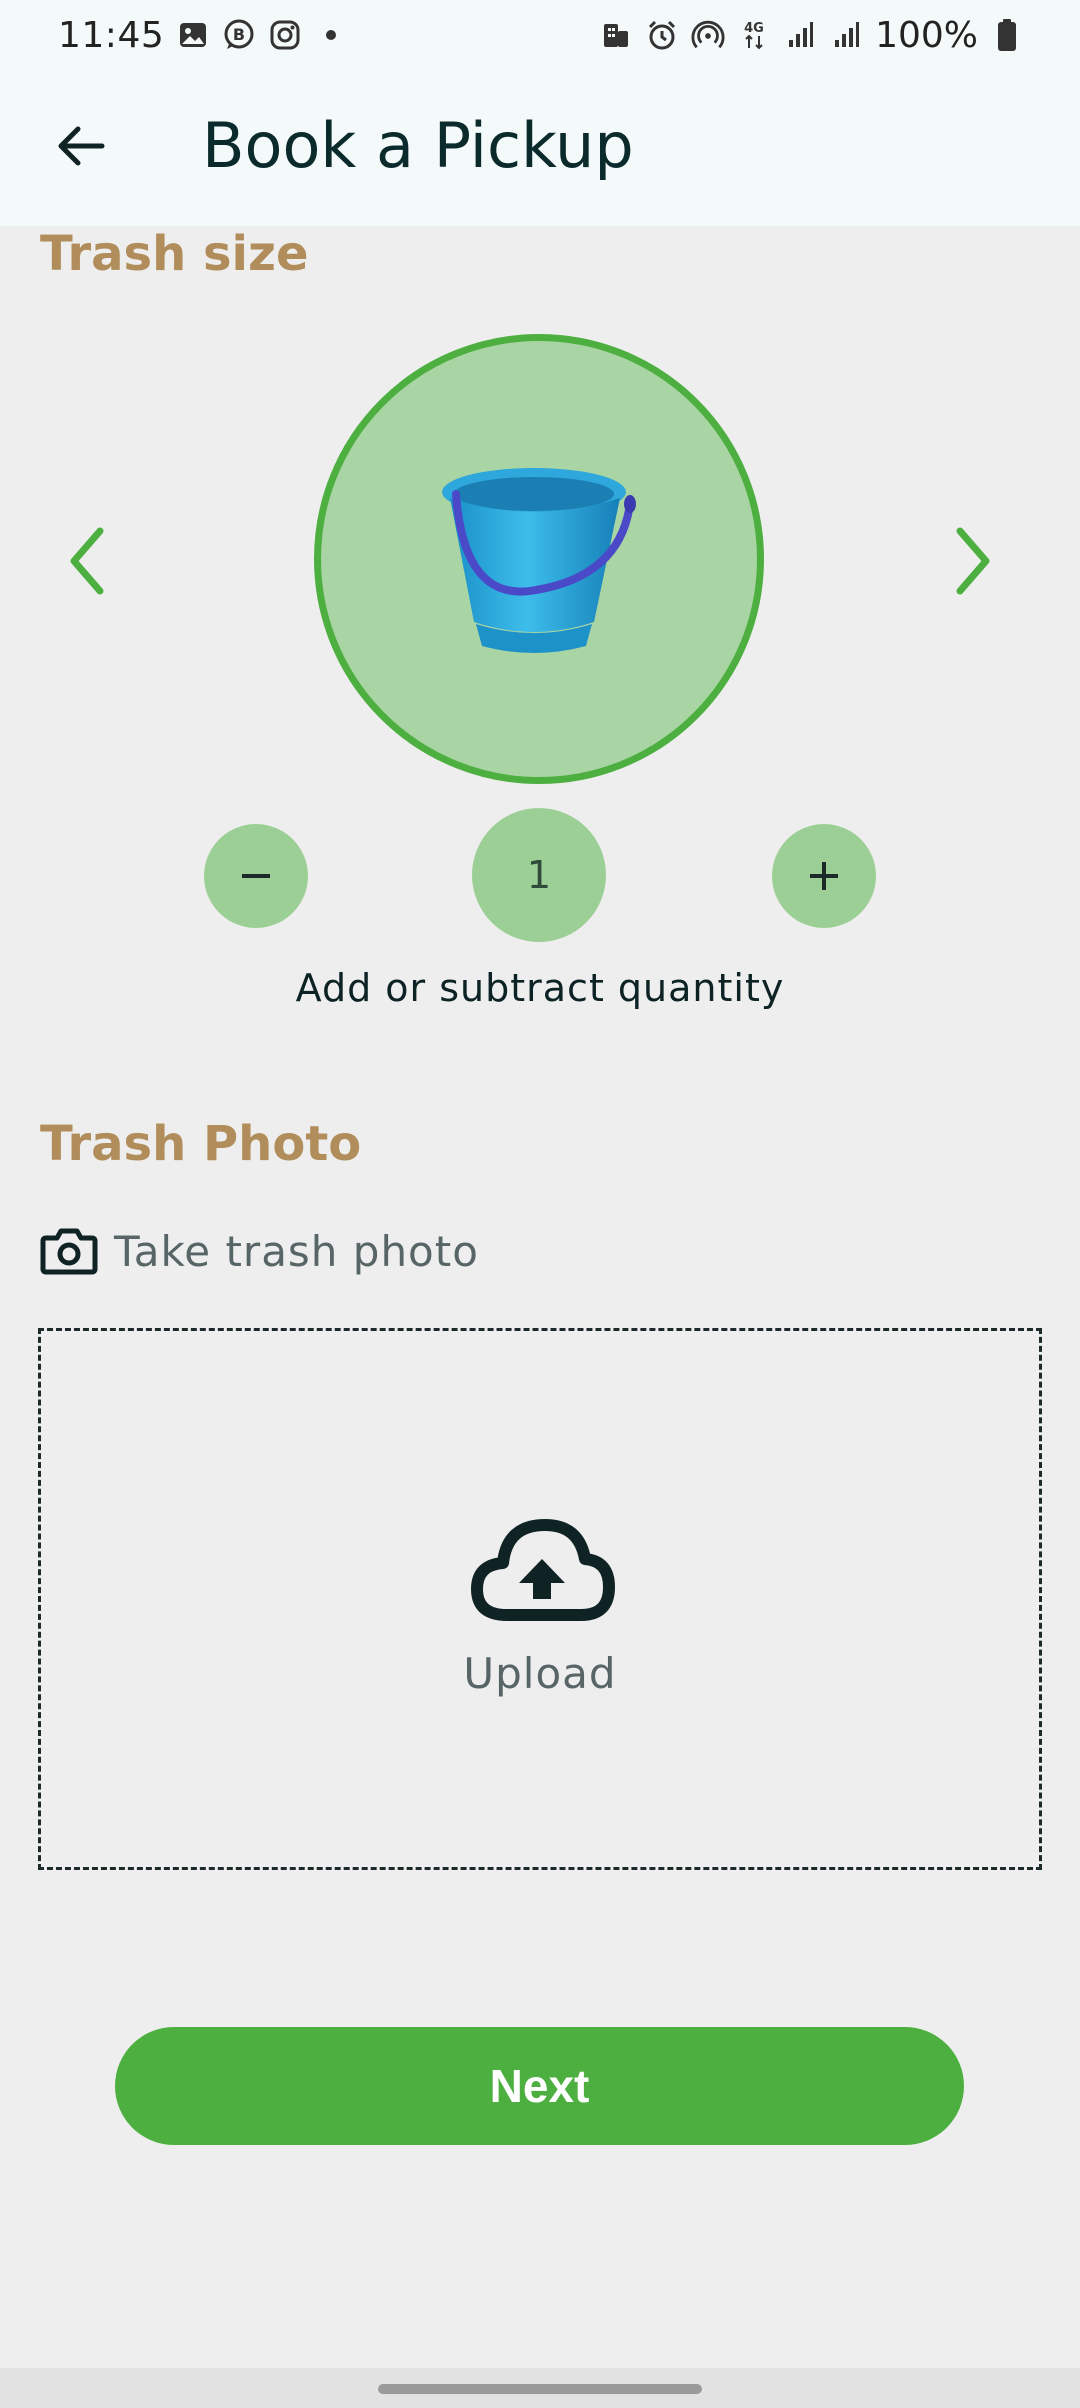 Image resolution: width=1080 pixels, height=2408 pixels. Describe the element at coordinates (1007, 35) in the screenshot. I see `battery-icon` at that location.